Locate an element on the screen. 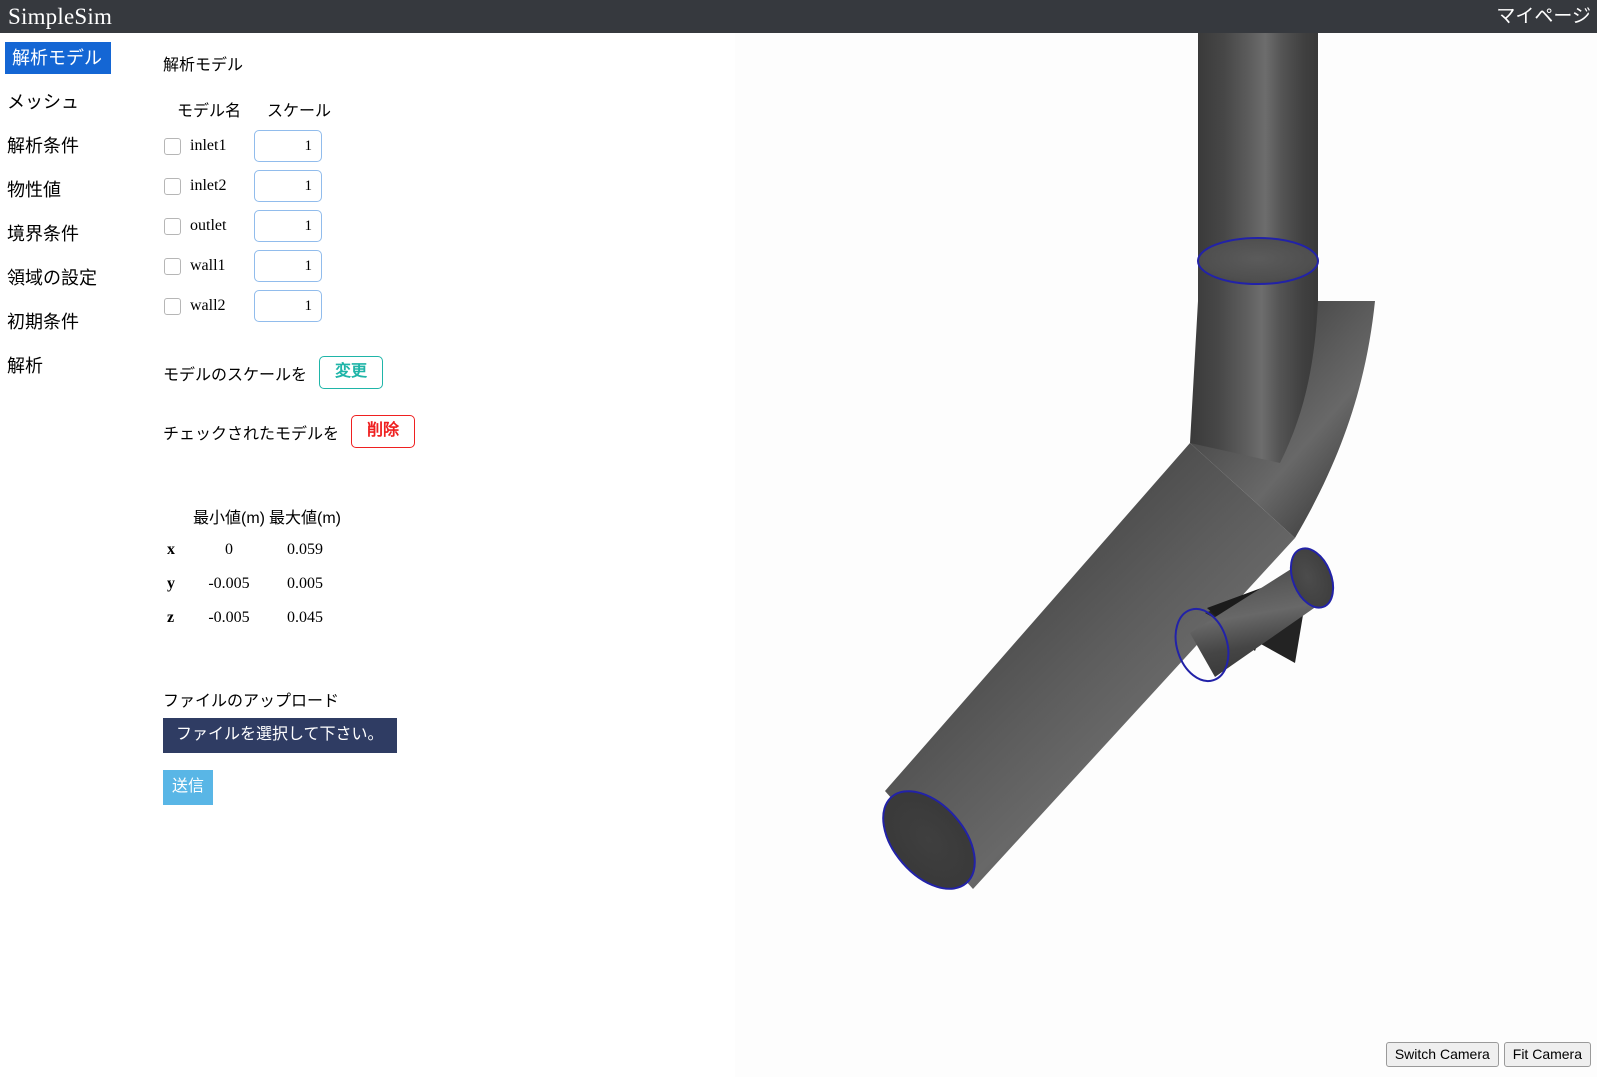 The image size is (1597, 1077). bounds-z-max: 0.045 is located at coordinates (305, 617).